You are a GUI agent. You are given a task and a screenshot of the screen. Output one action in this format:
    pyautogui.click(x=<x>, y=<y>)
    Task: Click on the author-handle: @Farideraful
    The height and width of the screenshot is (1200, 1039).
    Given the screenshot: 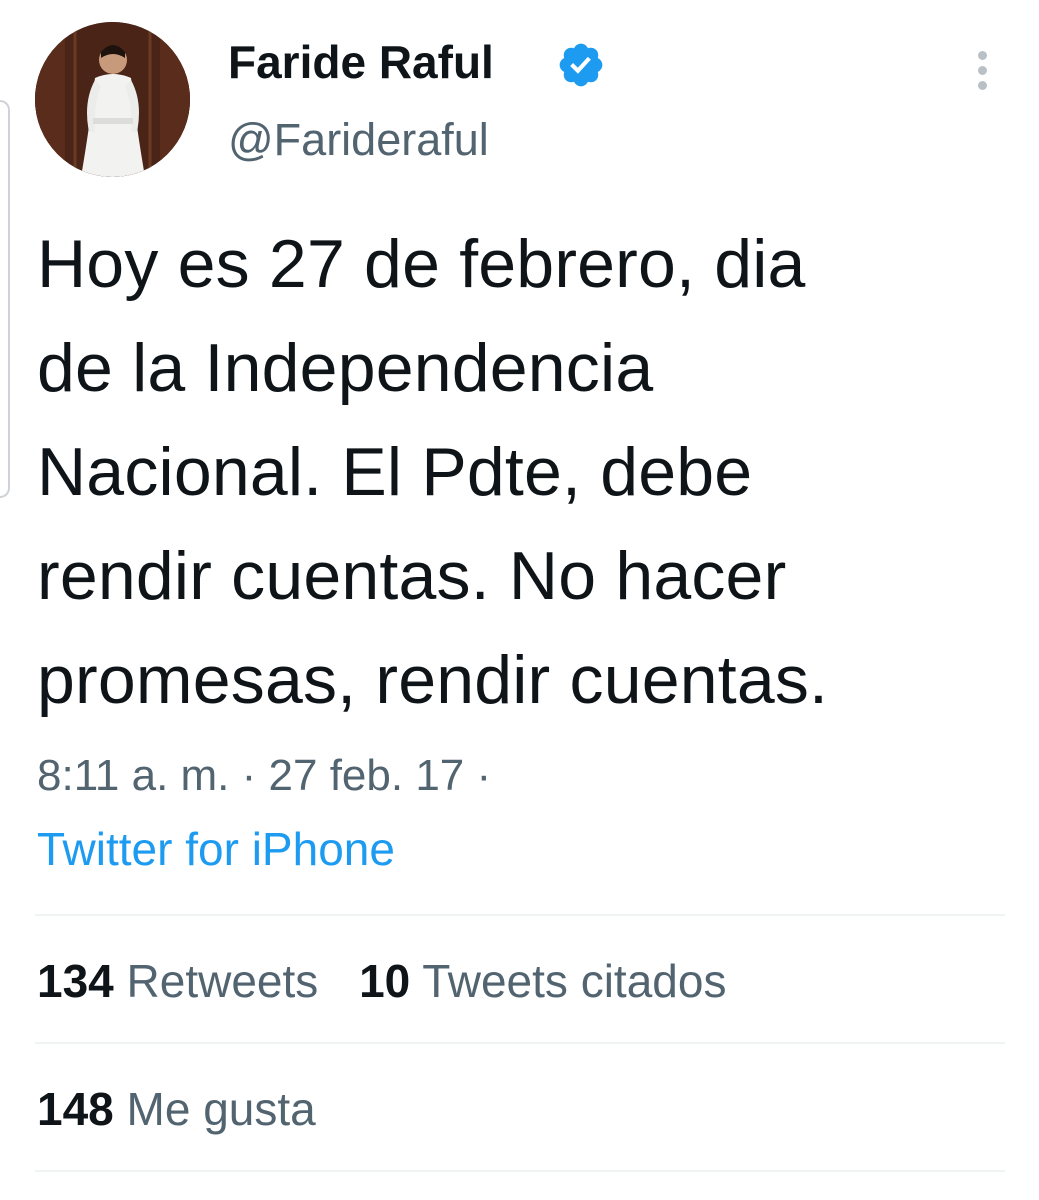 What is the action you would take?
    pyautogui.click(x=358, y=140)
    